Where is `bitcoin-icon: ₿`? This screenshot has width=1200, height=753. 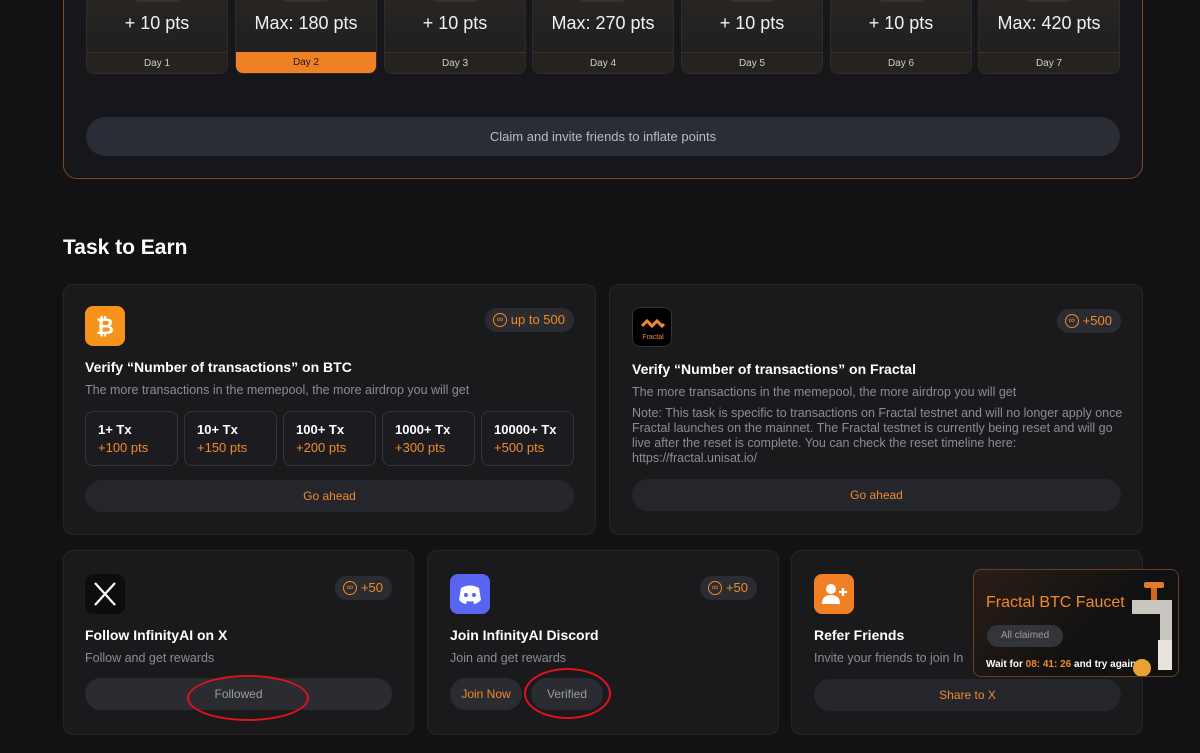 bitcoin-icon: ₿ is located at coordinates (105, 326).